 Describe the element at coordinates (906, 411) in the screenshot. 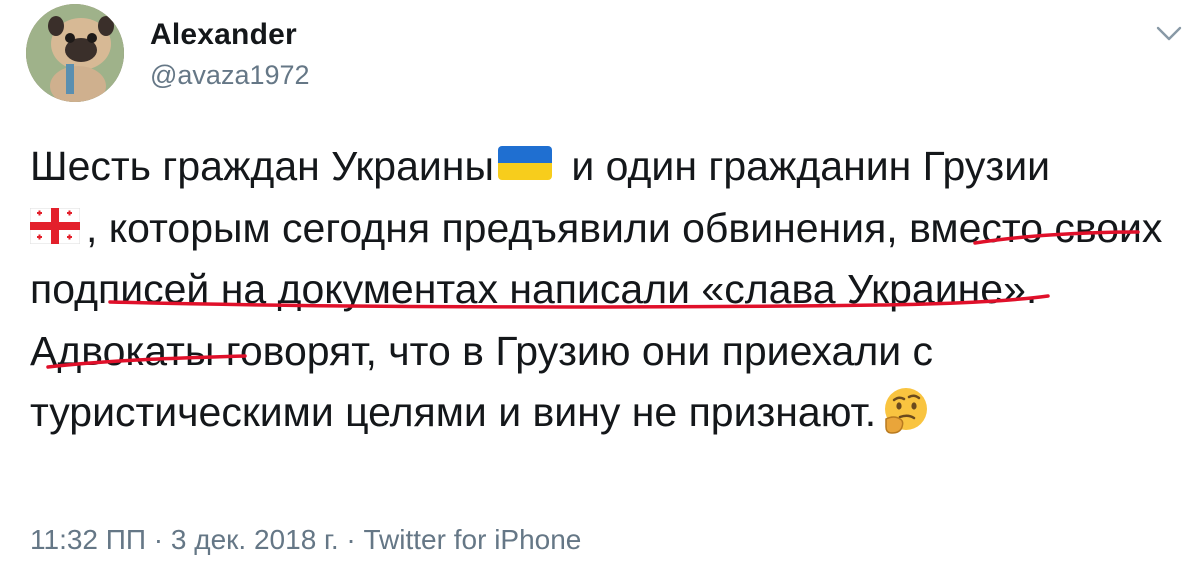

I see `thinking-face-icon` at that location.